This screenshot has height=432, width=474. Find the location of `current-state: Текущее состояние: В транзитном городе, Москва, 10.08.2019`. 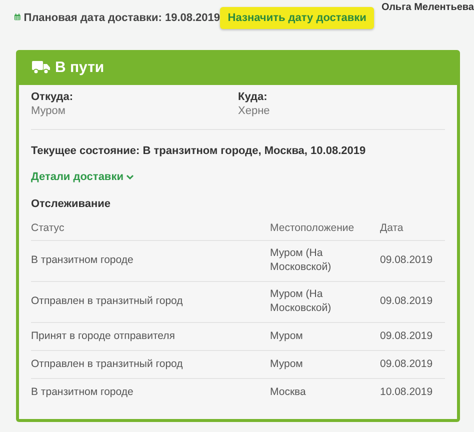

current-state: Текущее состояние: В транзитном городе, Москва, 10.08.2019 is located at coordinates (199, 151).